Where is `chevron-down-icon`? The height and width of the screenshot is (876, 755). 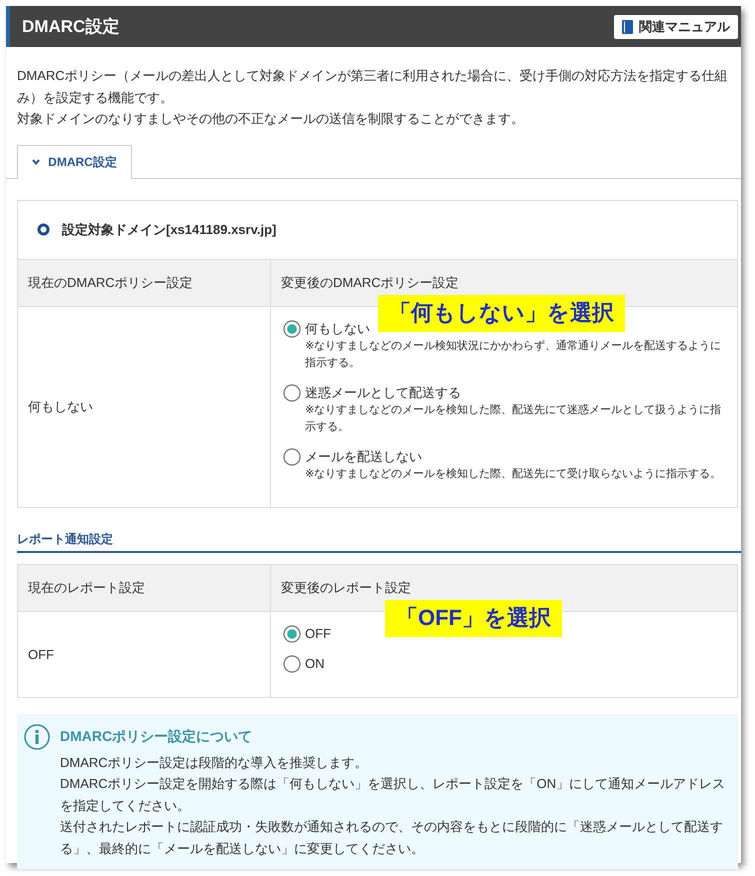 chevron-down-icon is located at coordinates (36, 162).